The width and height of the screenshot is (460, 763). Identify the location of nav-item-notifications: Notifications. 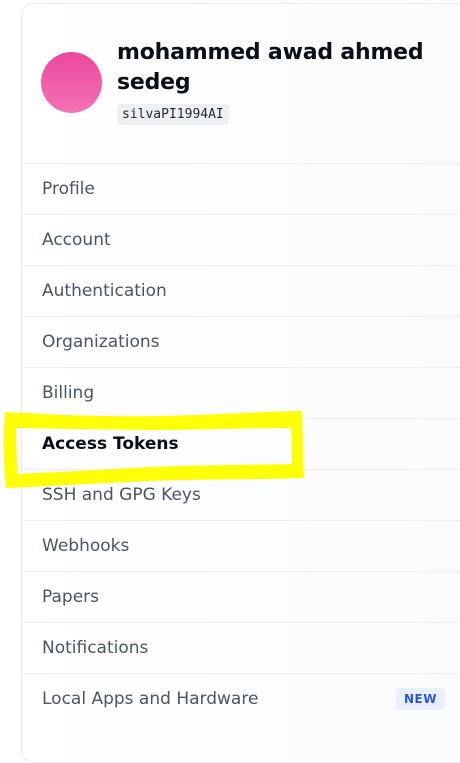
(240, 647).